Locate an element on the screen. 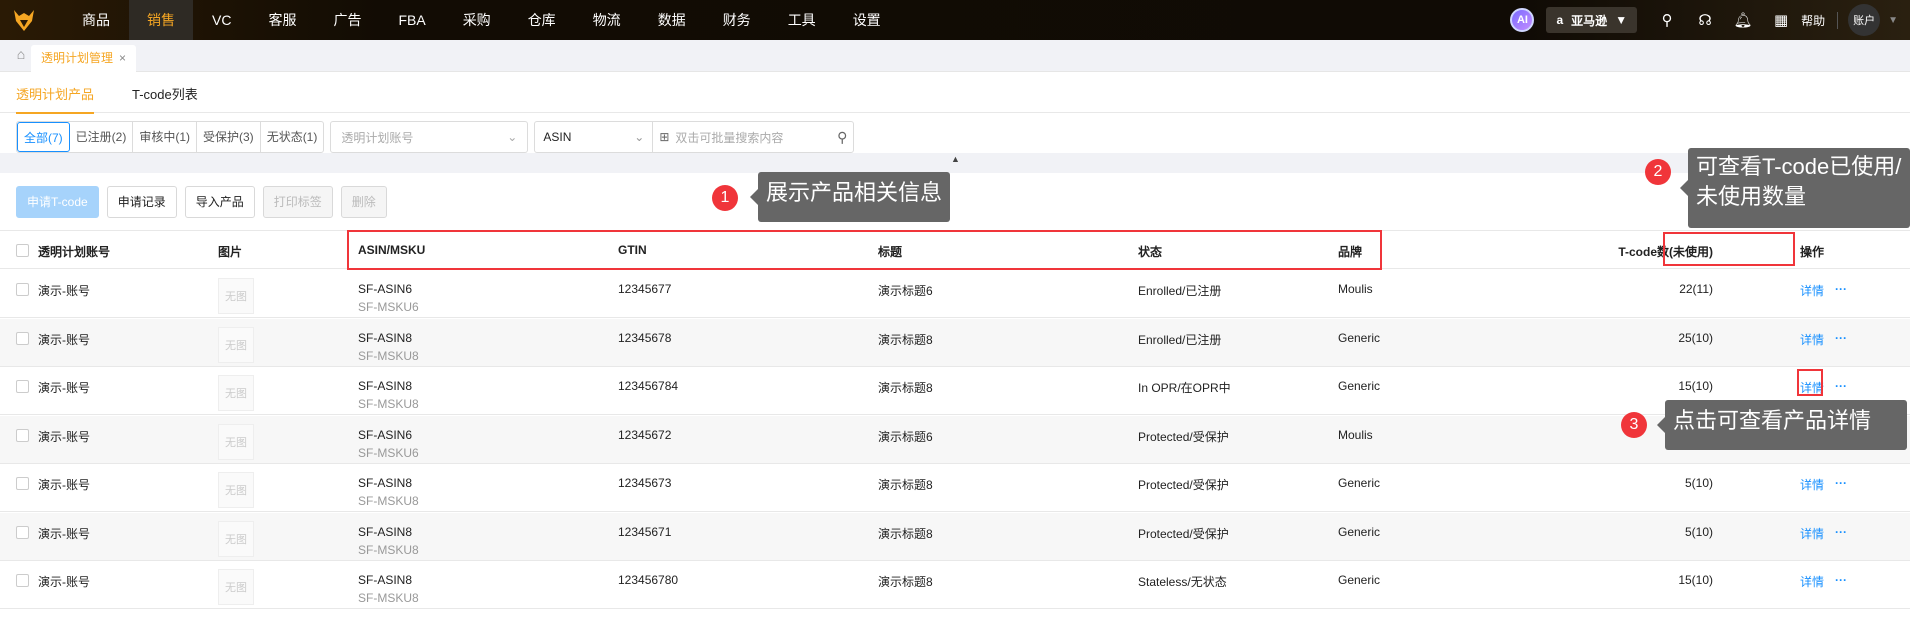  page-tab-transparency: 透明计划管理 × is located at coordinates (84, 58).